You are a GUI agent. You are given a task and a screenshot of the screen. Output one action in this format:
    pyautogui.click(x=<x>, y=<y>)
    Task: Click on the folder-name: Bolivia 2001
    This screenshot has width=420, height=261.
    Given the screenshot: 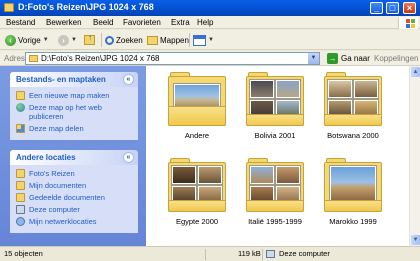 What is the action you would take?
    pyautogui.click(x=275, y=135)
    